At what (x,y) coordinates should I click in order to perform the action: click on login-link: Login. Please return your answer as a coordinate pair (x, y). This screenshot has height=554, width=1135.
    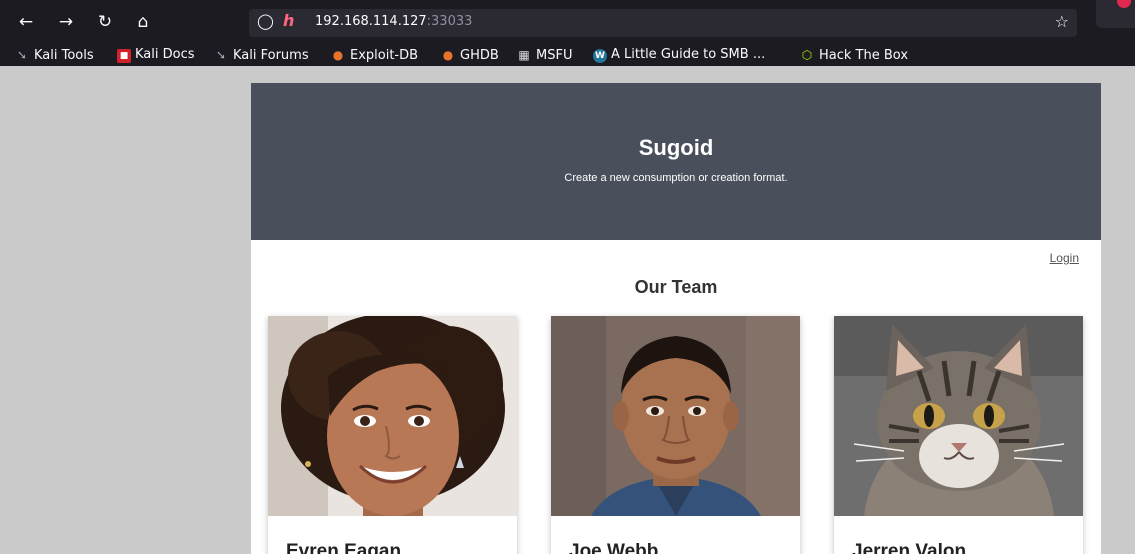
    Looking at the image, I should click on (1064, 258).